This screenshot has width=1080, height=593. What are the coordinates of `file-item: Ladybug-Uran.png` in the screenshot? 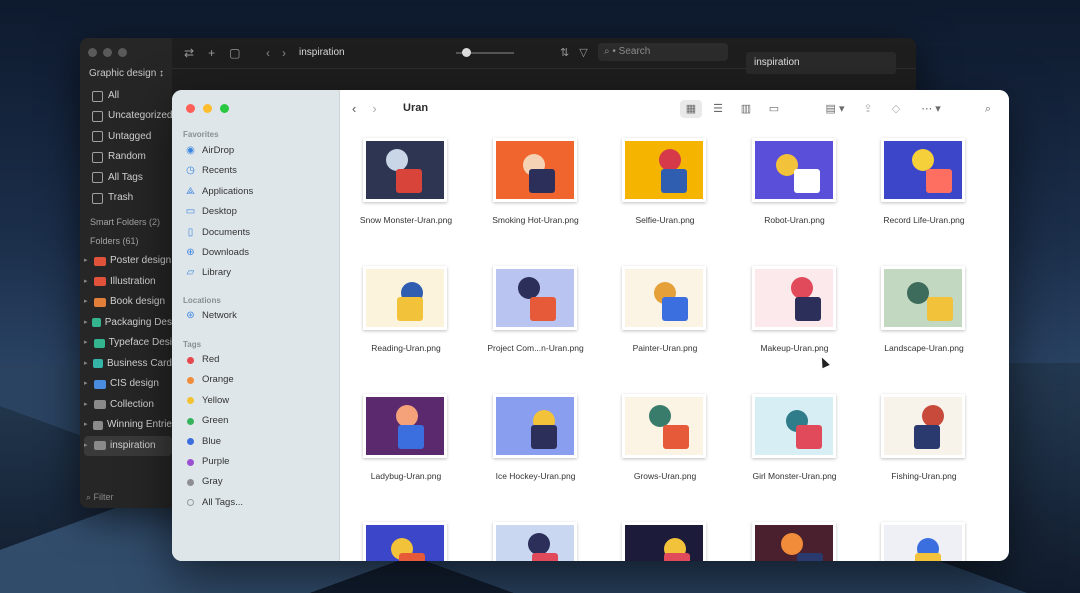 It's located at (406, 433).